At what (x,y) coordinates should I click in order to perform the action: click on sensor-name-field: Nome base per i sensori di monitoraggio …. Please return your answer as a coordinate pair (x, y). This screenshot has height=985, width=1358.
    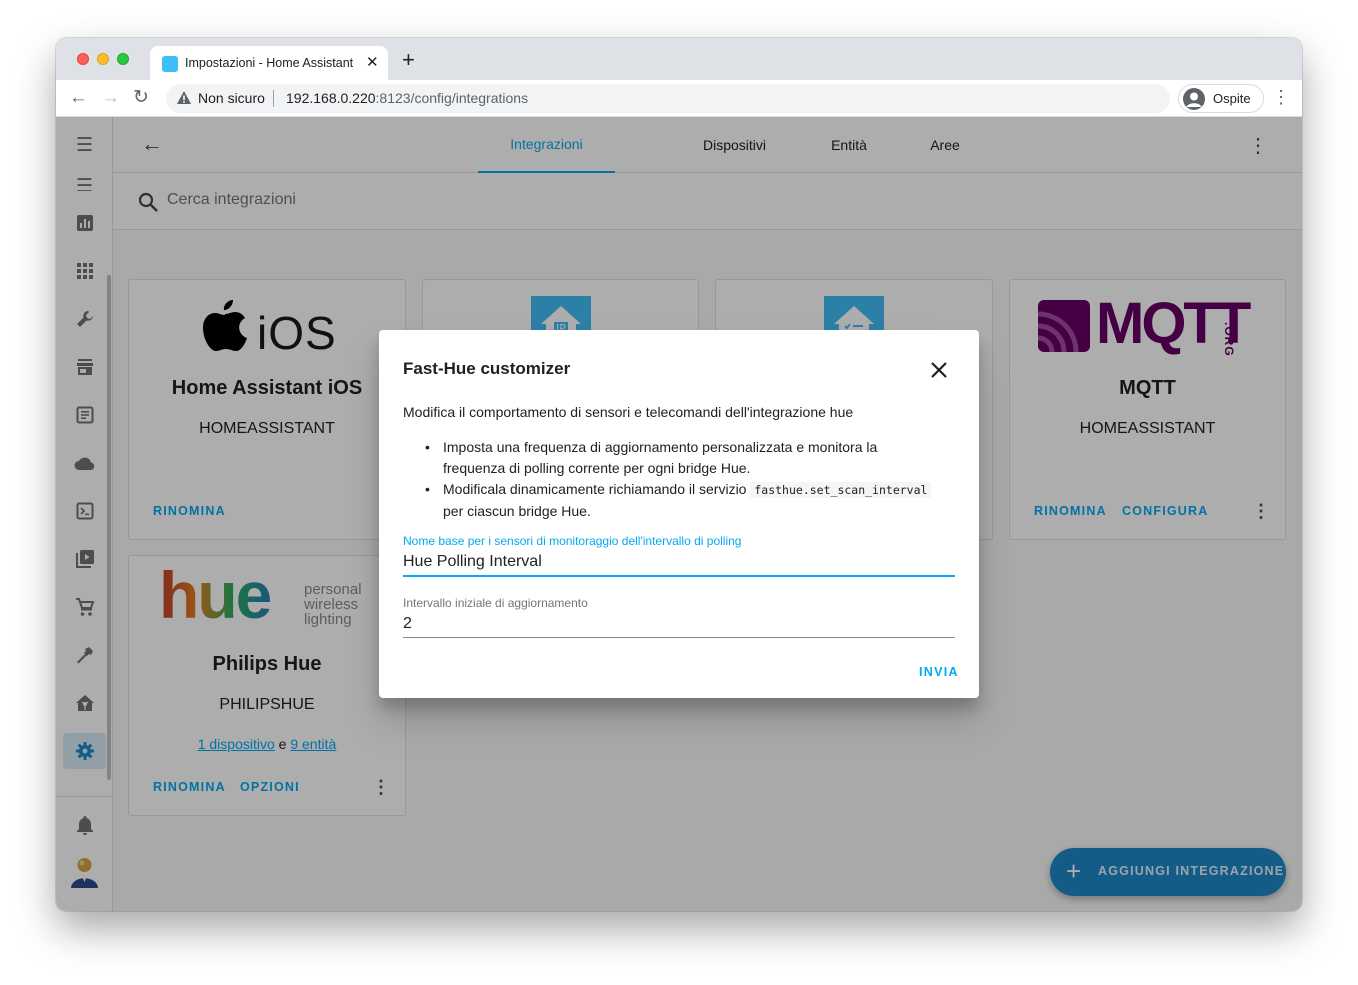
    Looking at the image, I should click on (679, 555).